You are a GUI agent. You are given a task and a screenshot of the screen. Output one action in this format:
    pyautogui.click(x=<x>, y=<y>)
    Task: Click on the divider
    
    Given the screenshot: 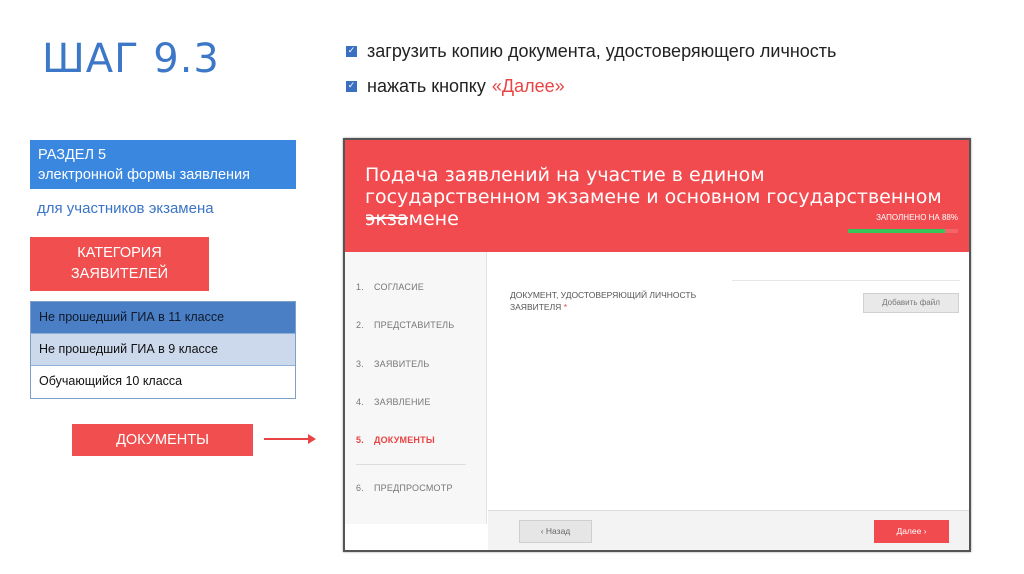 What is the action you would take?
    pyautogui.click(x=846, y=280)
    